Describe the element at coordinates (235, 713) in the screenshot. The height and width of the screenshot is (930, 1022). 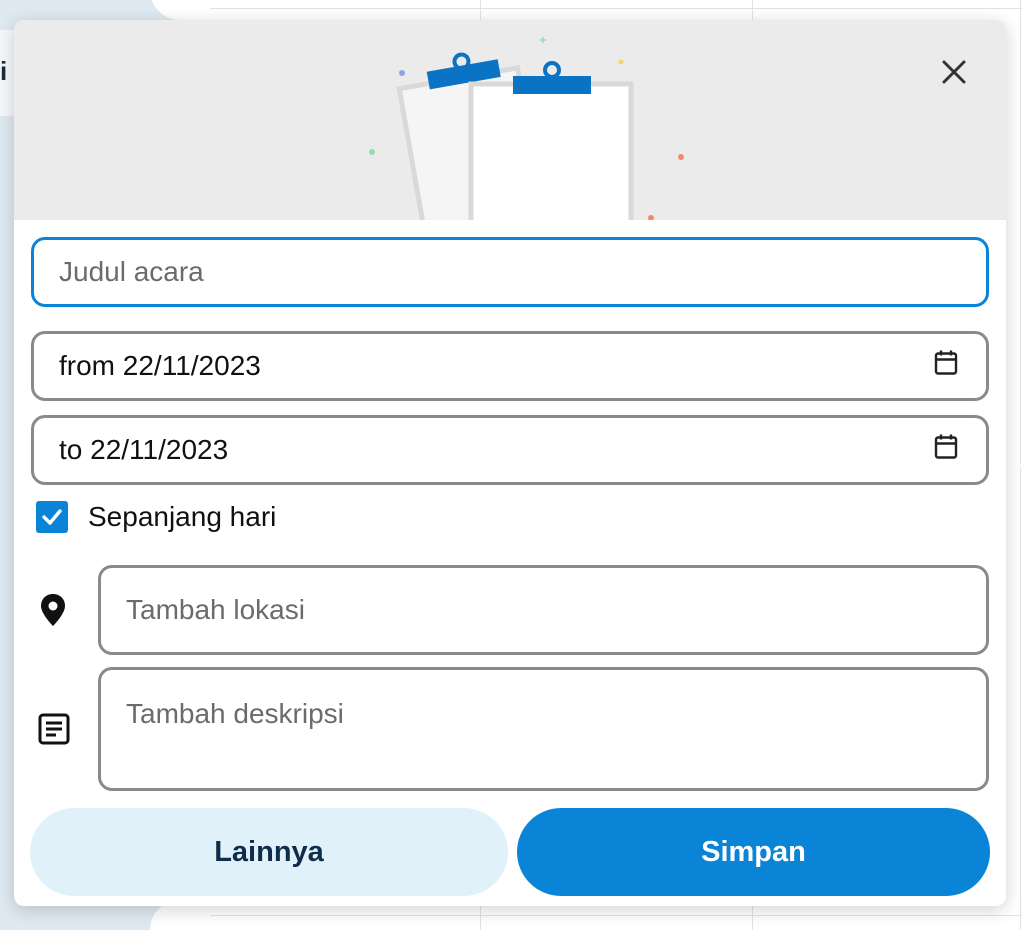
I see `description-placeholder: Tambah deskripsi` at that location.